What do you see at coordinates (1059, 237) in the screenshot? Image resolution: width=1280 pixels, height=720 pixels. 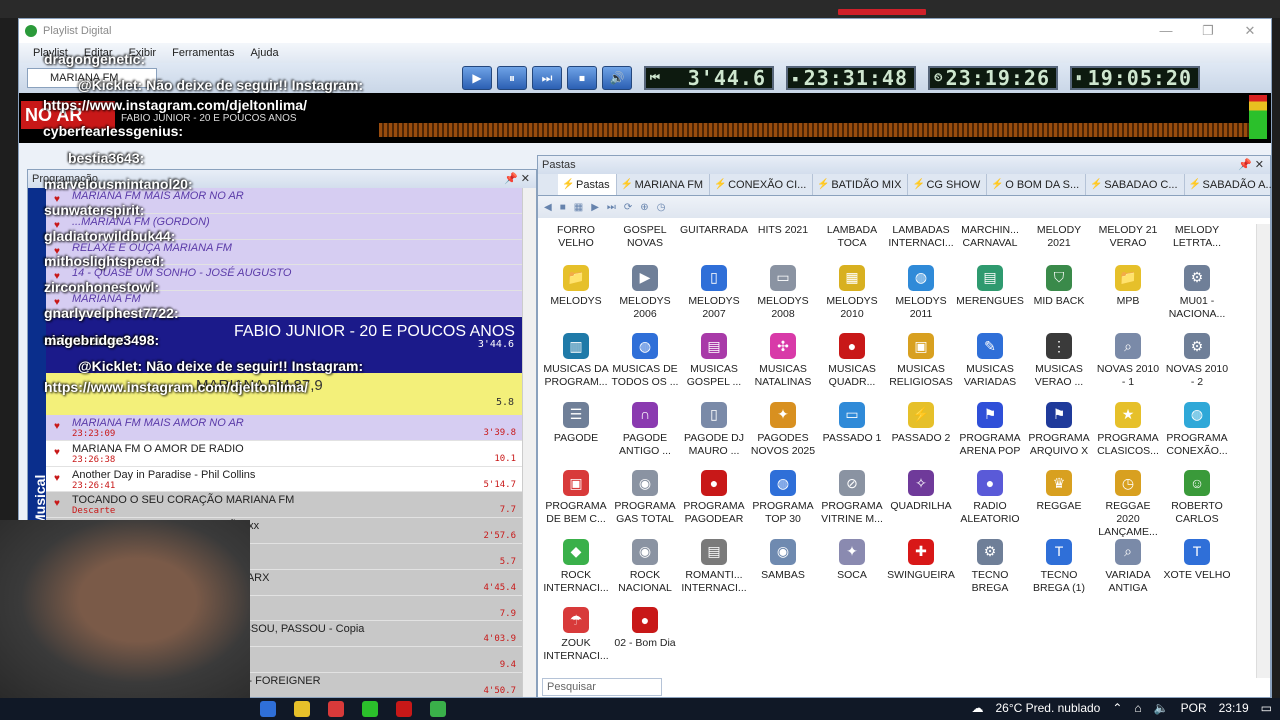 I see `folder-item: 📁MELODY 2021` at bounding box center [1059, 237].